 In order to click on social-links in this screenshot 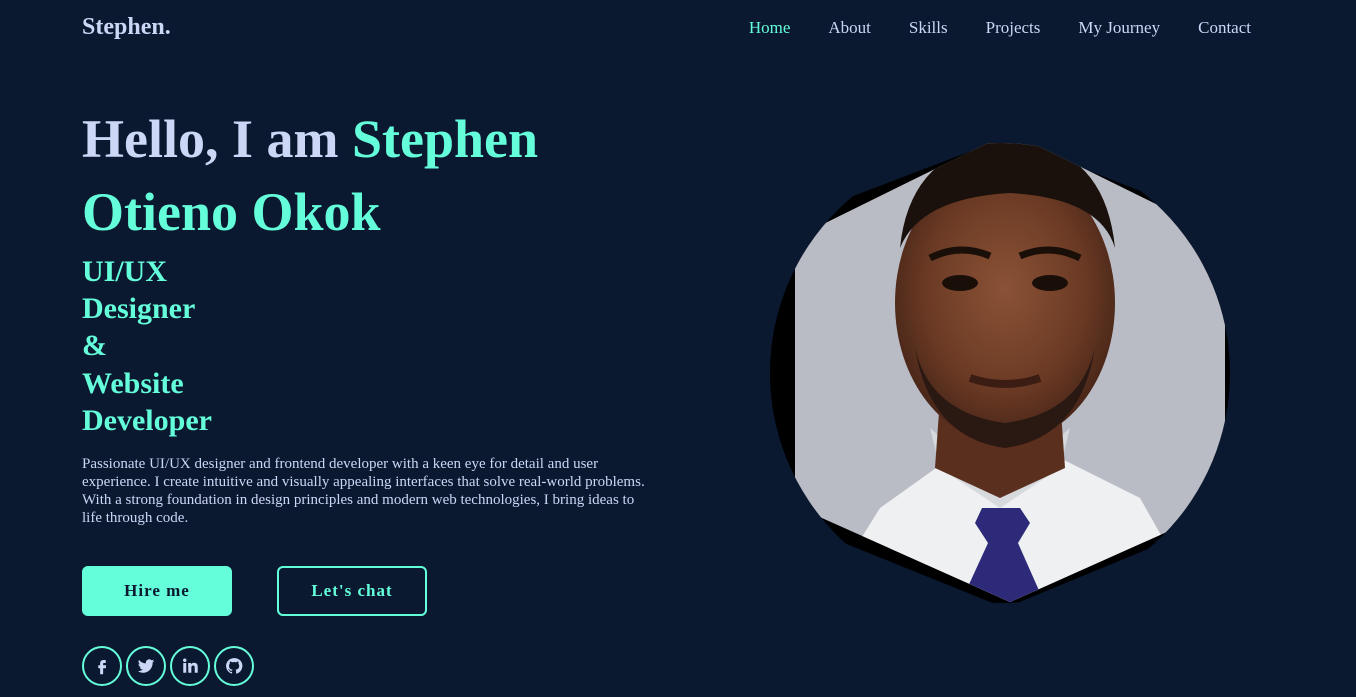, I will do `click(168, 666)`.